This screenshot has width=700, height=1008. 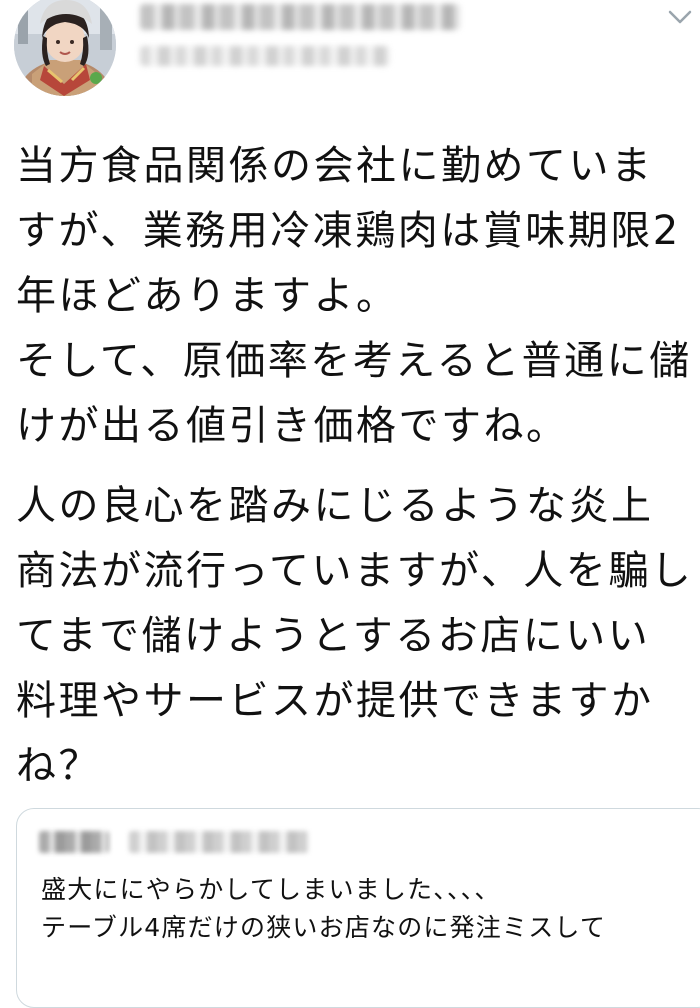 What do you see at coordinates (58, 766) in the screenshot?
I see `tweet-line: ね？` at bounding box center [58, 766].